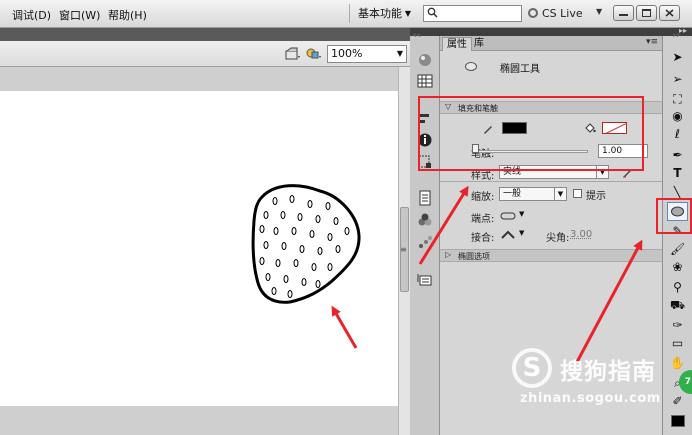 This screenshot has width=692, height=435. Describe the element at coordinates (562, 13) in the screenshot. I see `cs-live-label: CS Live` at that location.